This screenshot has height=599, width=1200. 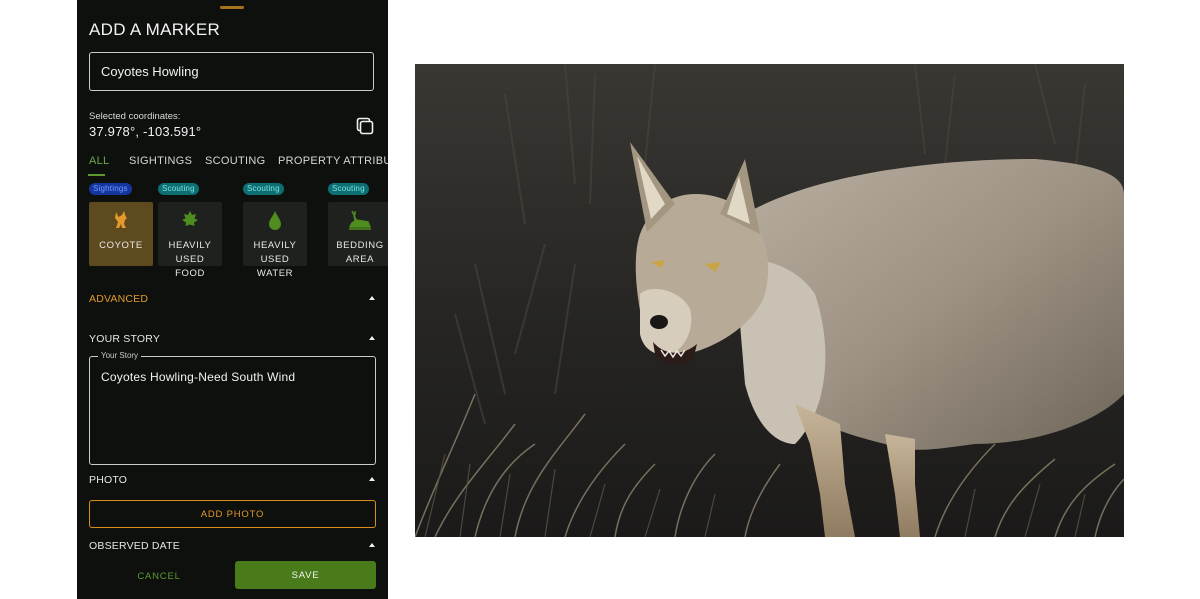 I want to click on your-story-section-toggle: YOUR STORY, so click(x=124, y=339).